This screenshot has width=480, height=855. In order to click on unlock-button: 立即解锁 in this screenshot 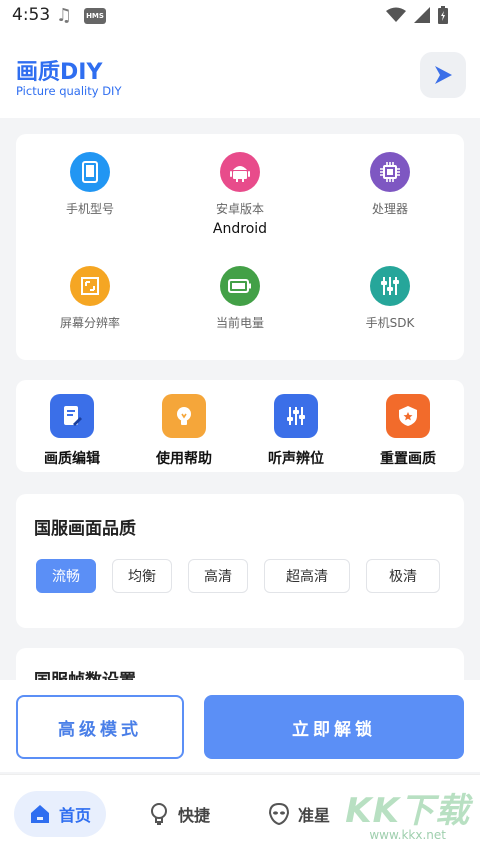, I will do `click(334, 727)`.